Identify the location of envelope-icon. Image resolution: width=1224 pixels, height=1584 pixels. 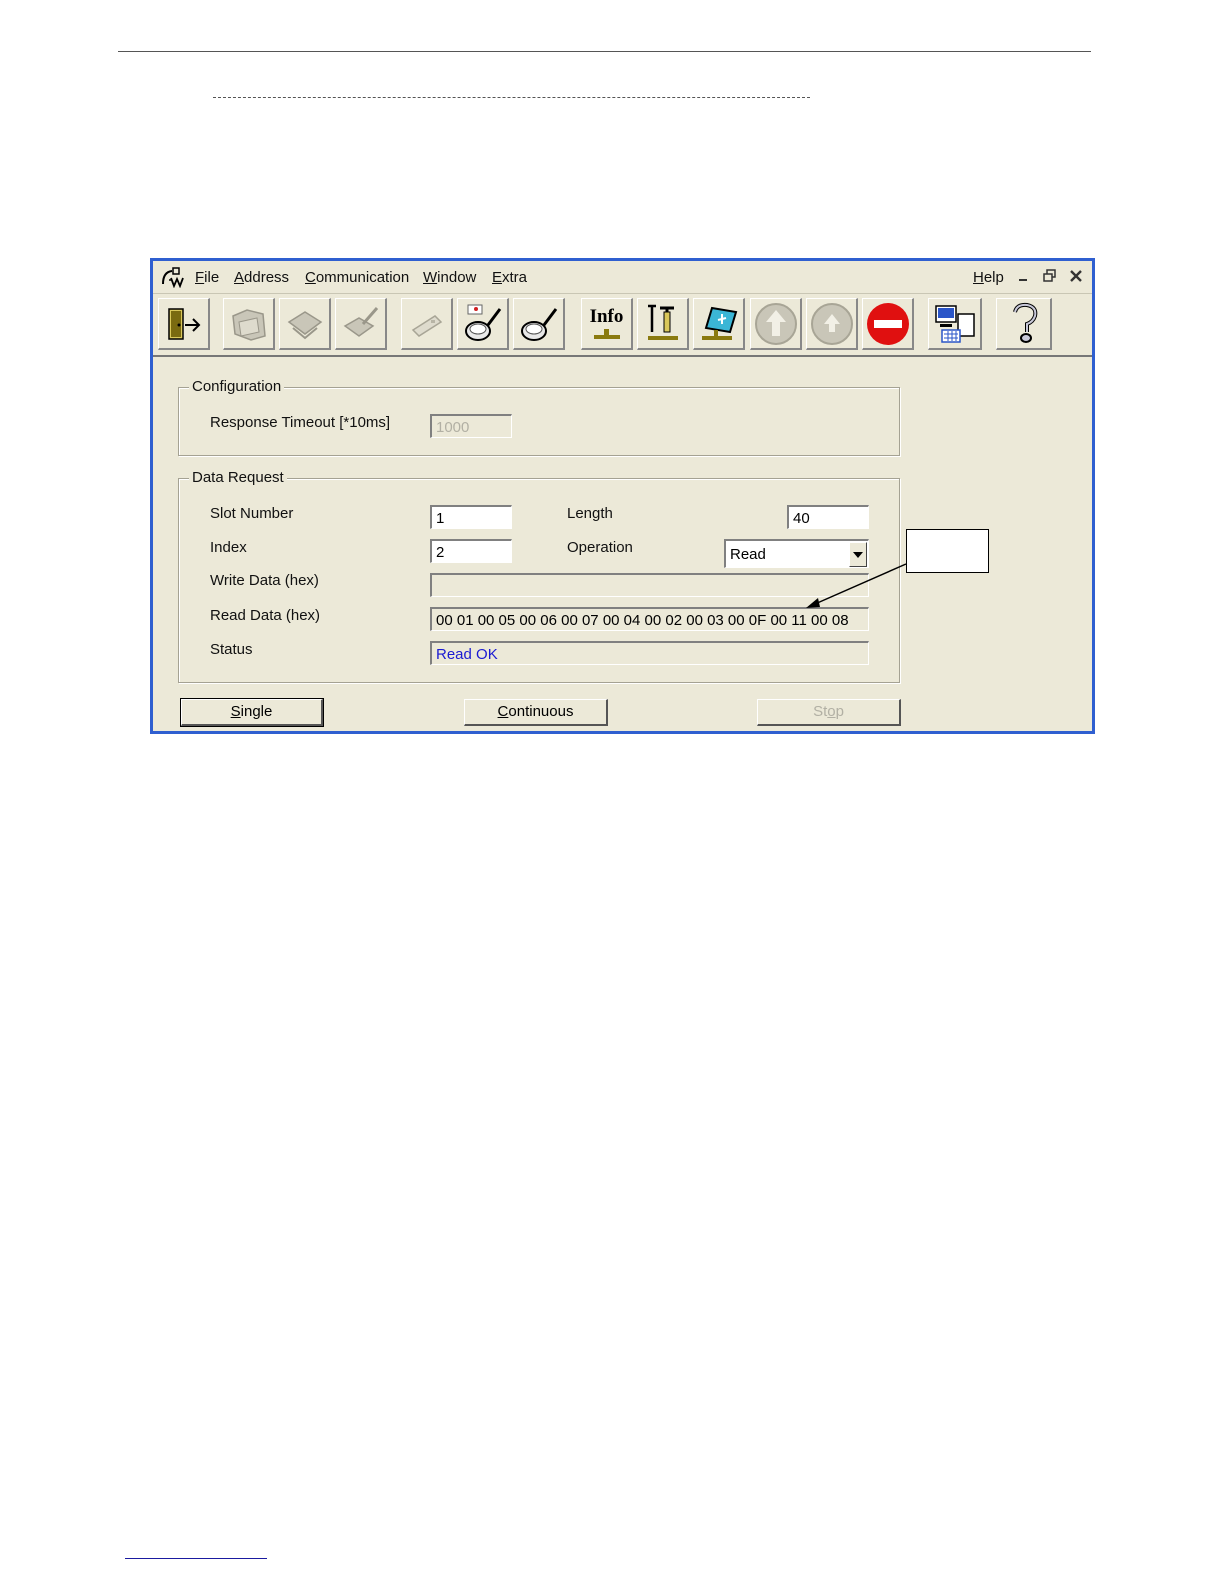
(426, 325).